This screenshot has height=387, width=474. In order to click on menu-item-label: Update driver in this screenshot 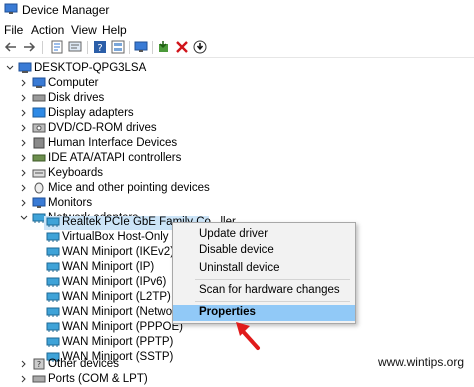, I will do `click(234, 234)`.